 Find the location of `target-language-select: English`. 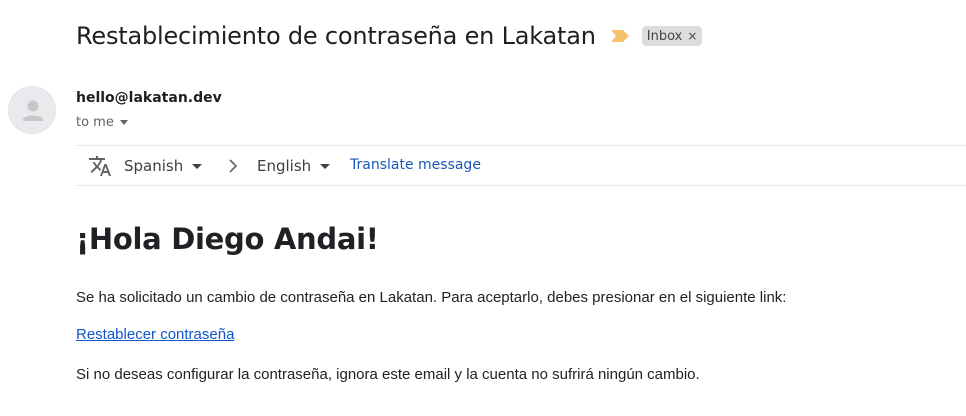

target-language-select: English is located at coordinates (294, 166).